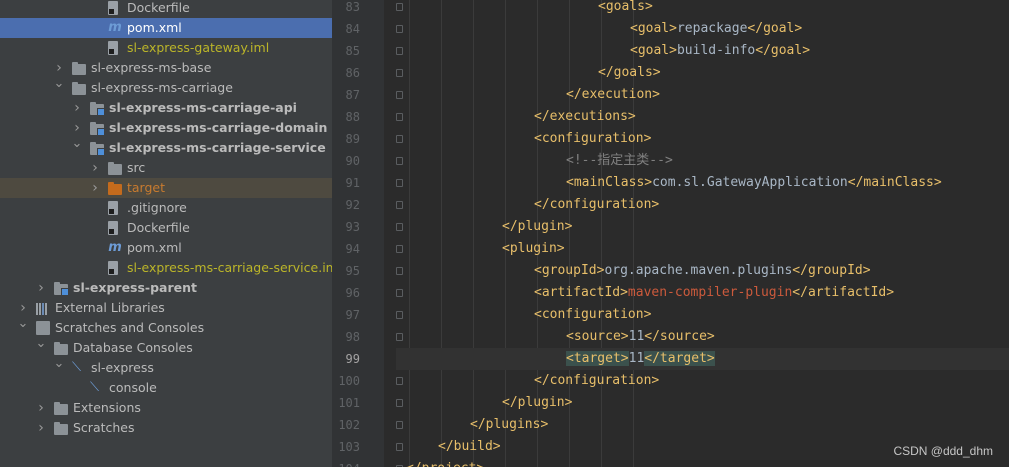 This screenshot has height=467, width=1009. What do you see at coordinates (43, 308) in the screenshot?
I see `library-icon` at bounding box center [43, 308].